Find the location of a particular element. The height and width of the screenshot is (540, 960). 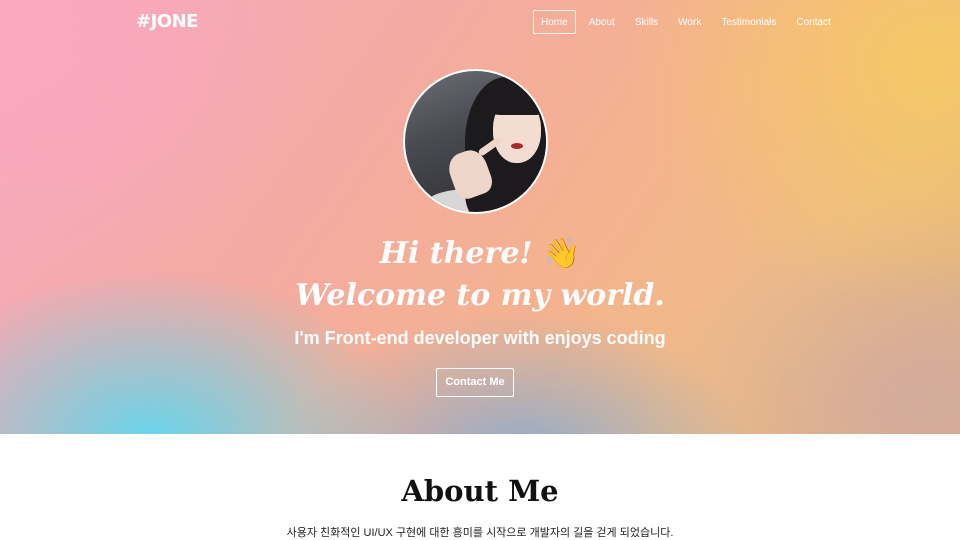

site-logo: #JONE is located at coordinates (167, 21).